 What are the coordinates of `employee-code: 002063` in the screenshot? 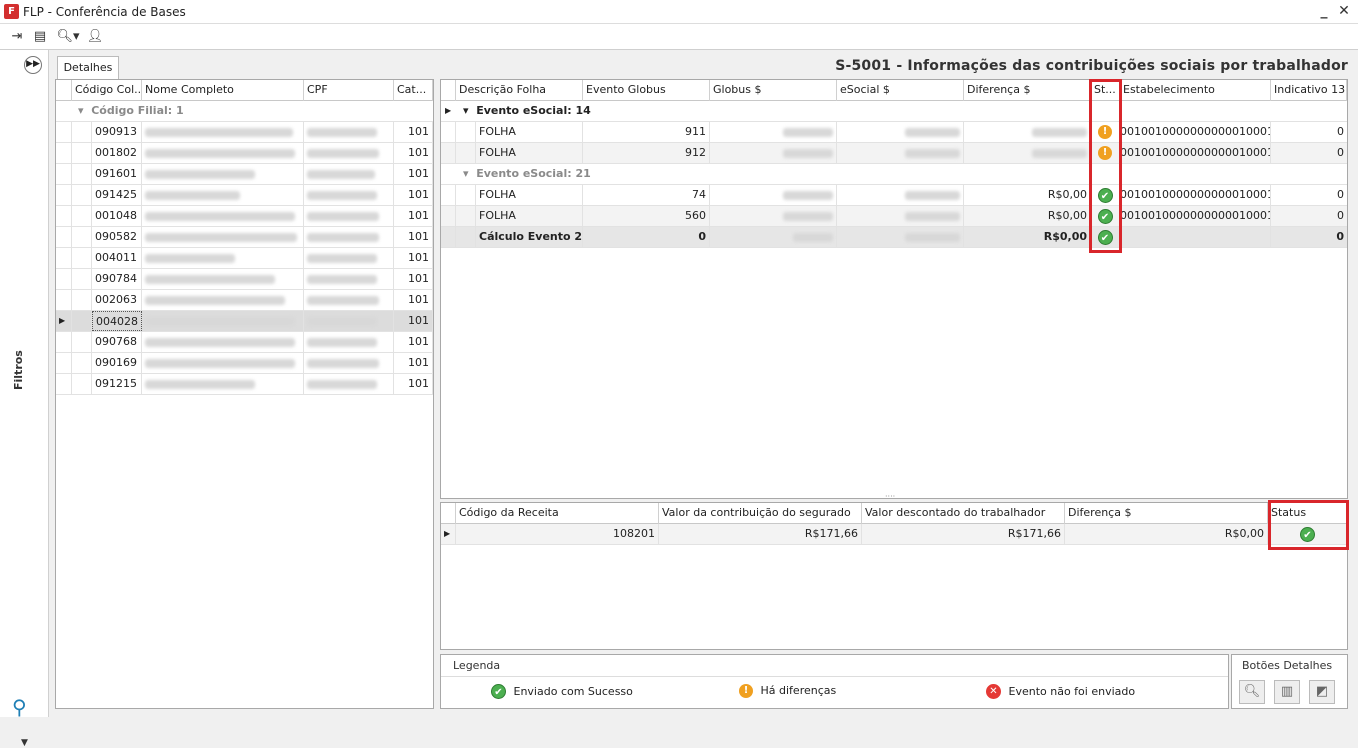 It's located at (117, 300).